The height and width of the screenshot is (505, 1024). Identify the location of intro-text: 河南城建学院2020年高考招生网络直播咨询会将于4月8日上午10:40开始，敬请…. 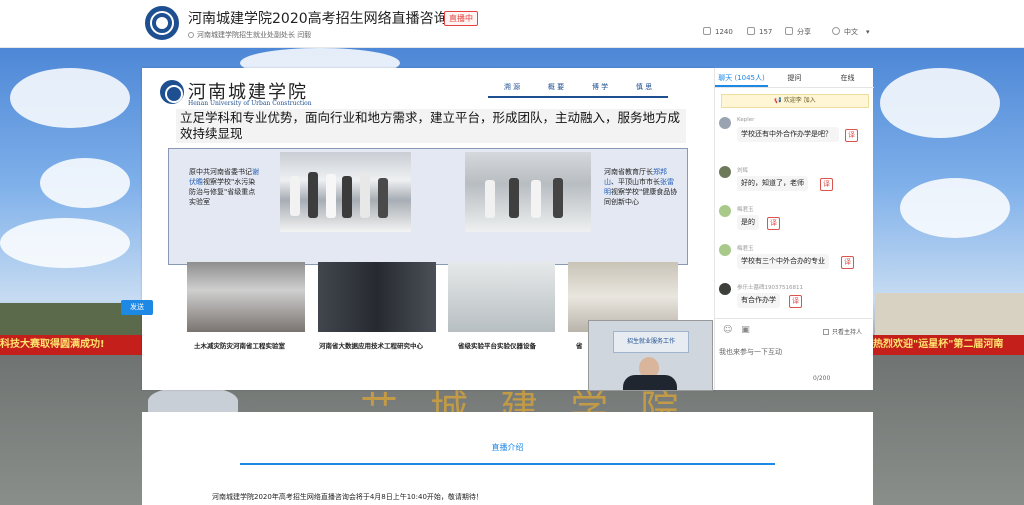
(347, 497).